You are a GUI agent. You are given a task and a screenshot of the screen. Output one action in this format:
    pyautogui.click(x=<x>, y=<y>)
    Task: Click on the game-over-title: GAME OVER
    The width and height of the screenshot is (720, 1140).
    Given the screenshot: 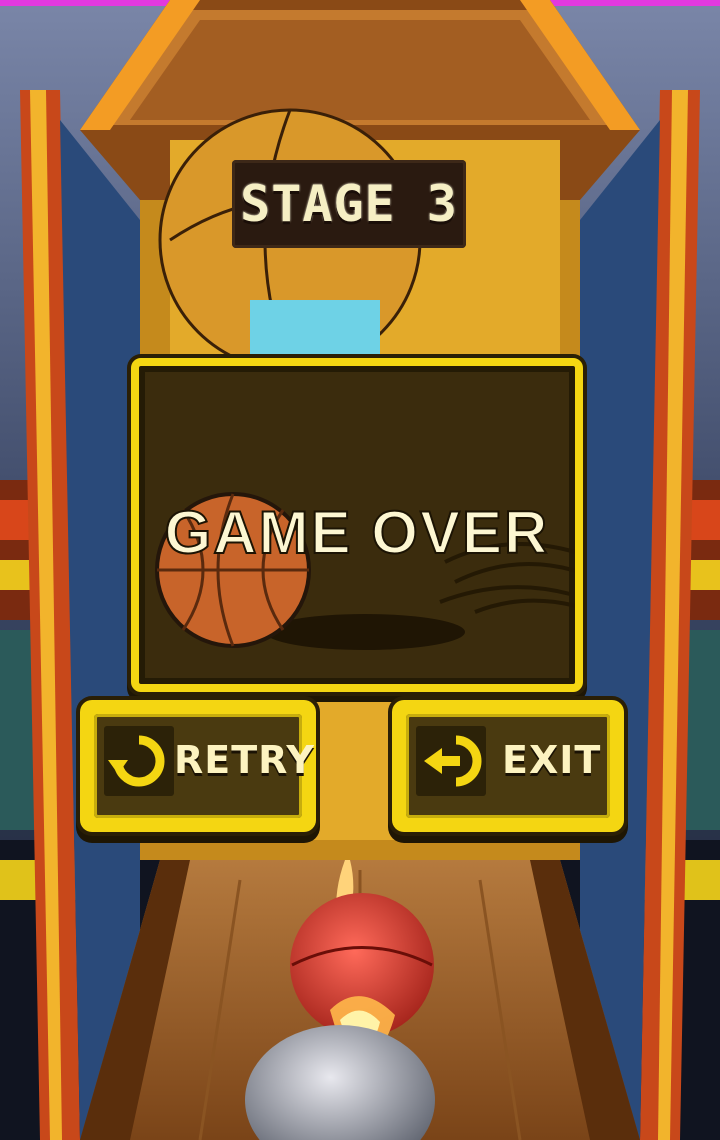 What is the action you would take?
    pyautogui.click(x=357, y=532)
    